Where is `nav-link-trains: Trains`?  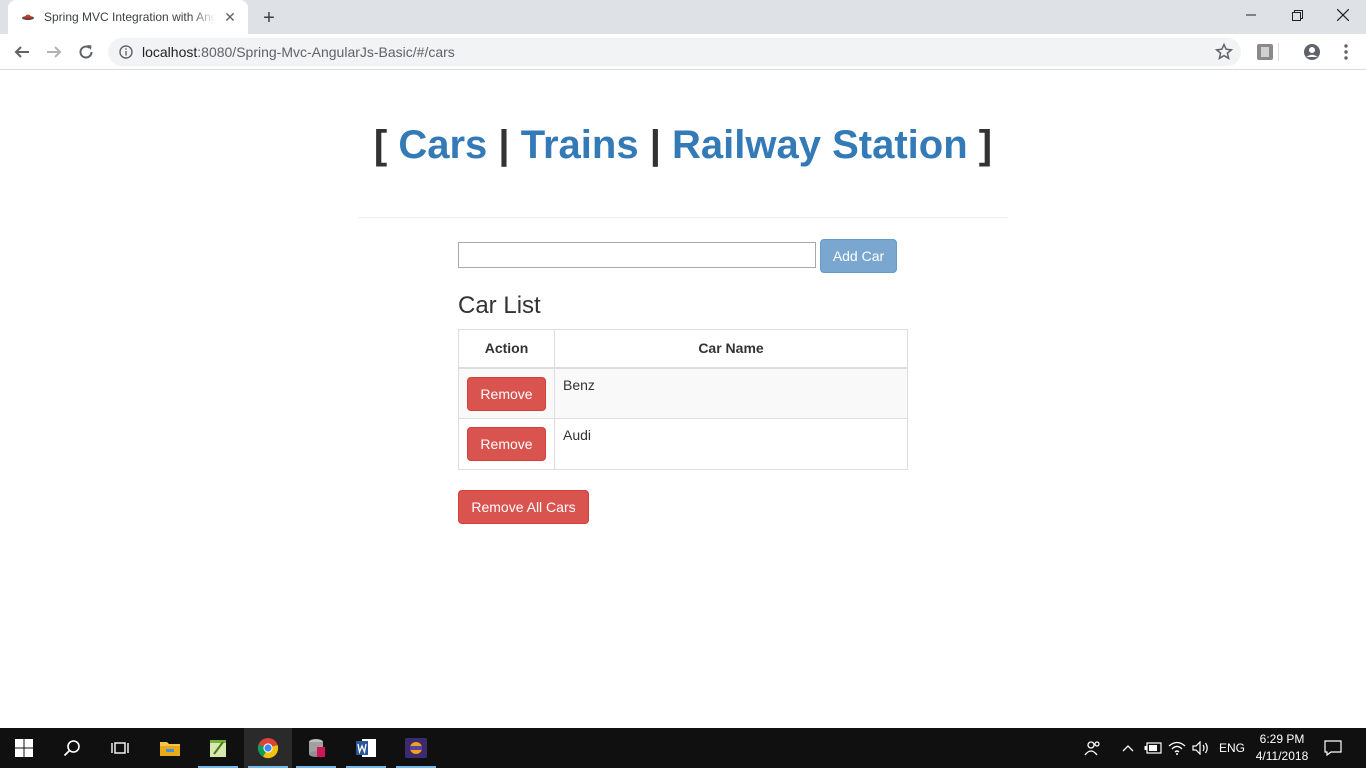 nav-link-trains: Trains is located at coordinates (580, 145).